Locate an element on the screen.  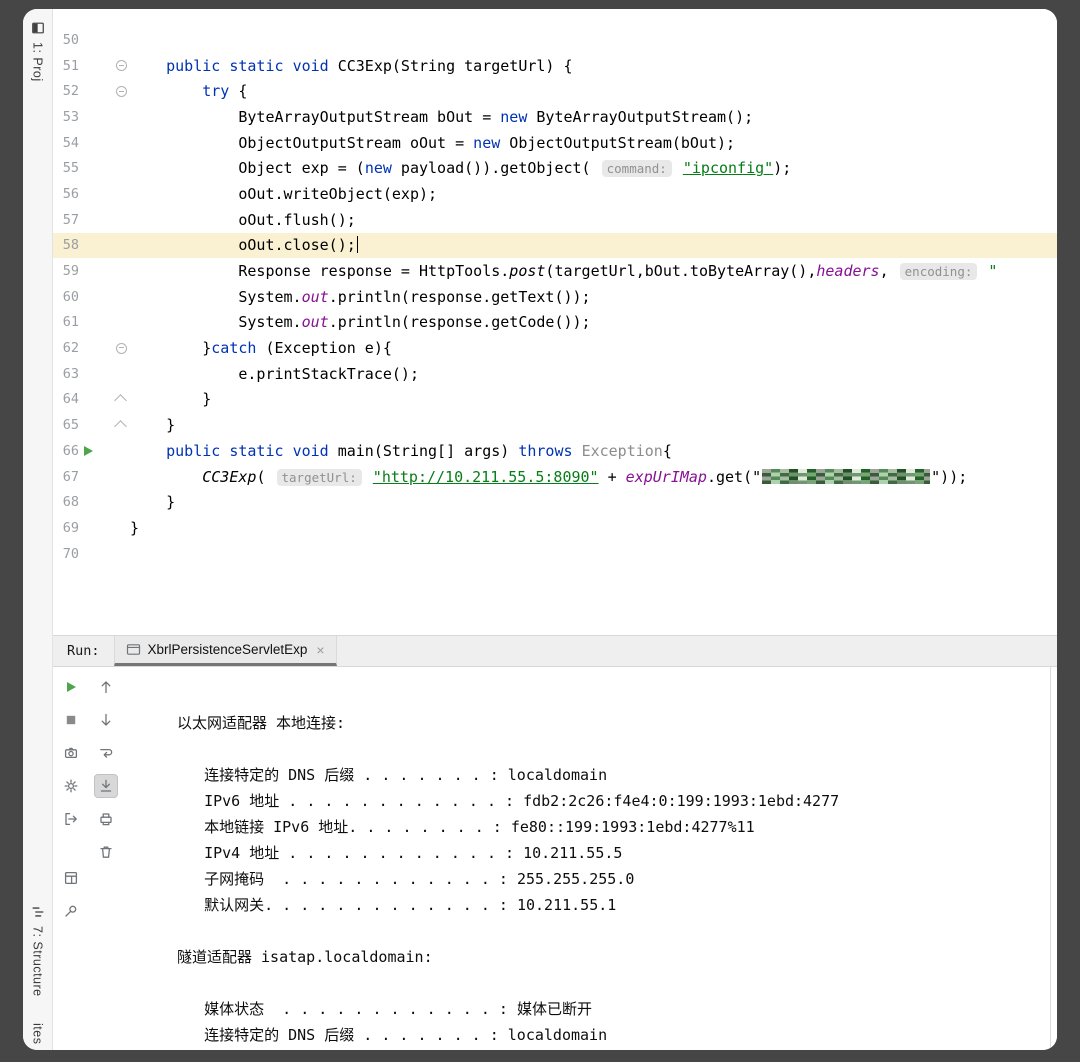
code-text: try { is located at coordinates (188, 91).